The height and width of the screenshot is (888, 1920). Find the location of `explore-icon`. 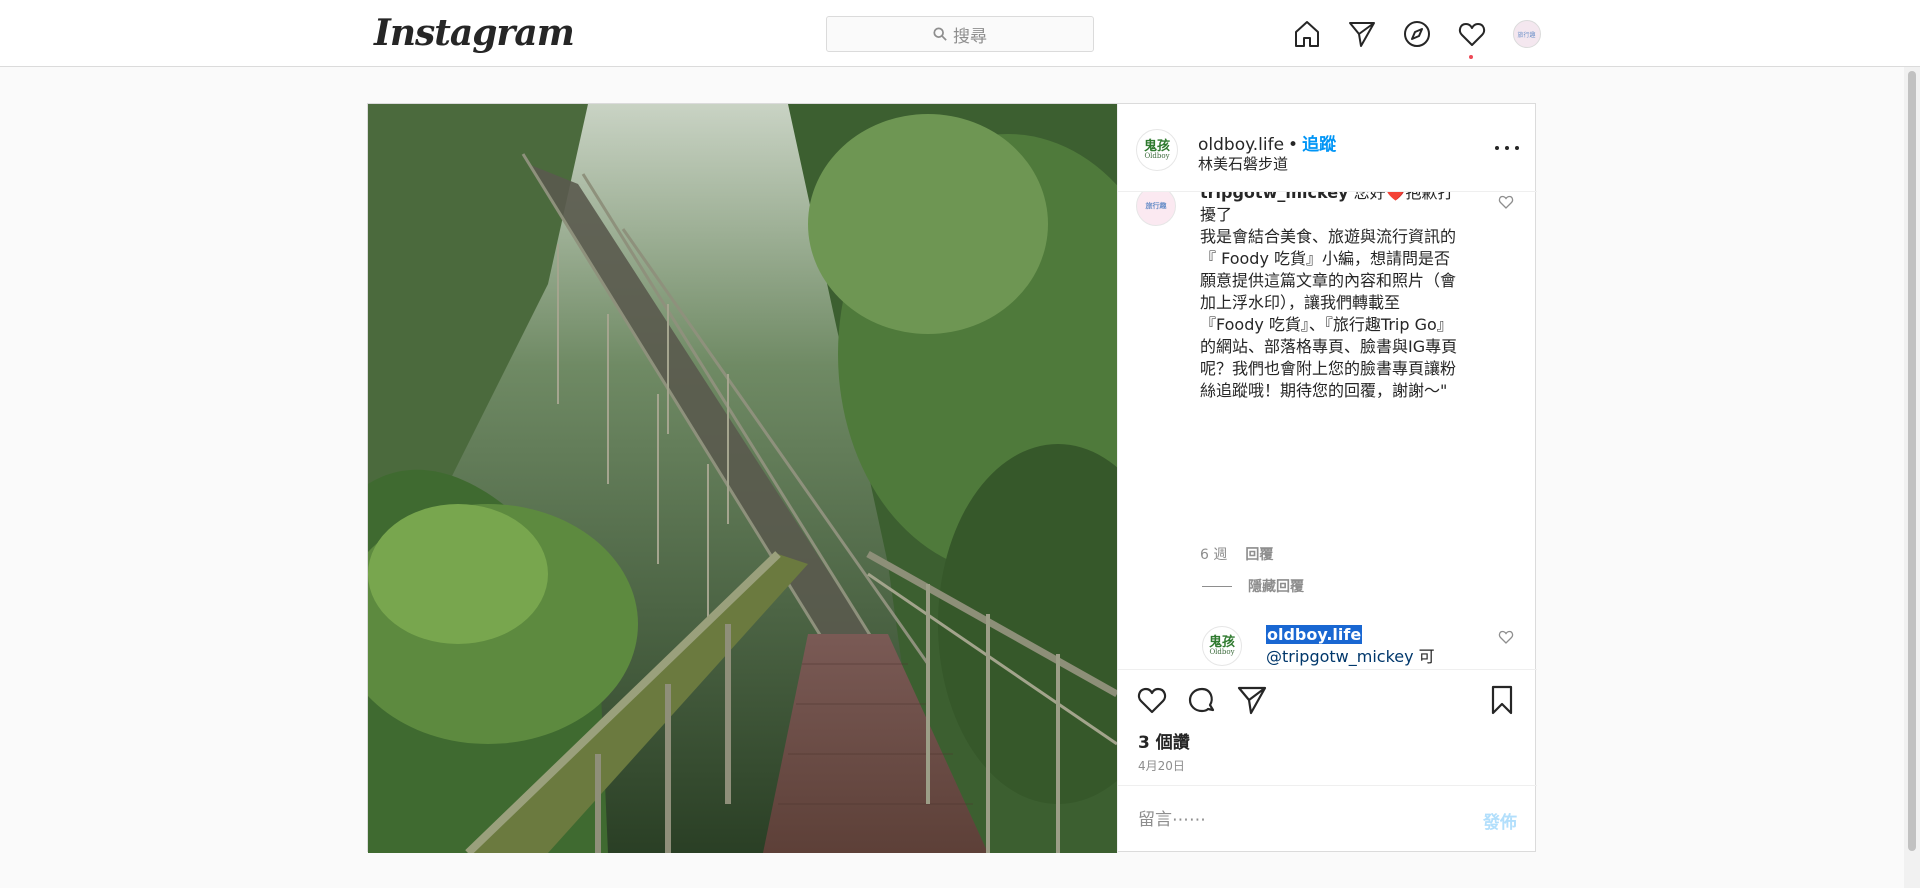

explore-icon is located at coordinates (1416, 34).